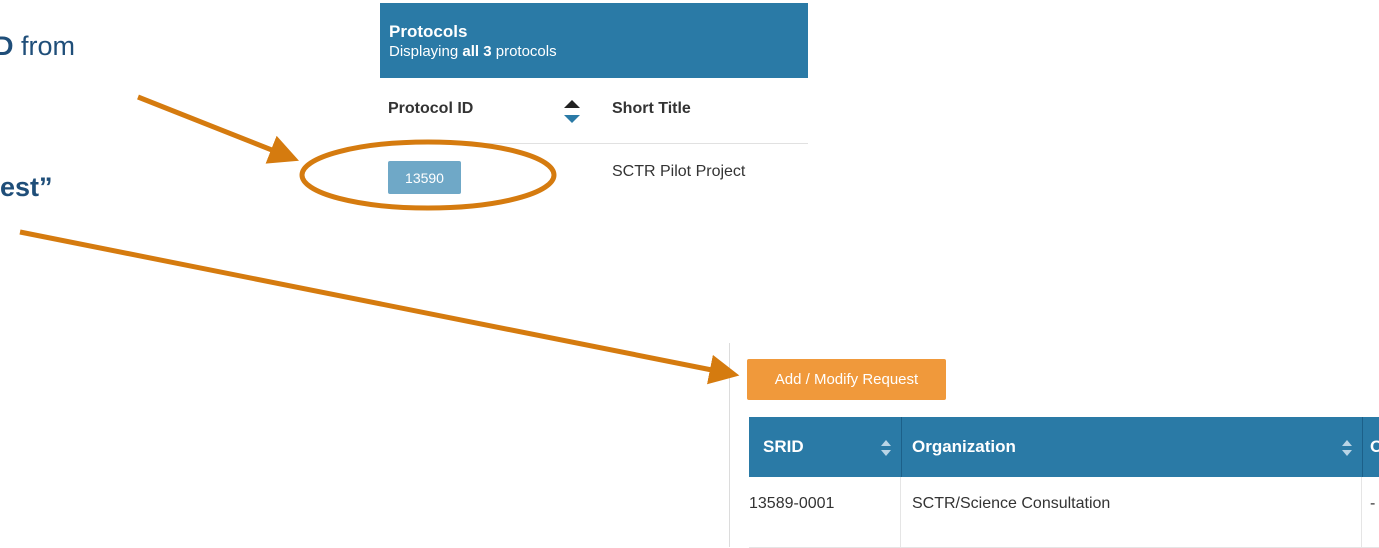  I want to click on arrow-to-add-request, so click(379, 307).